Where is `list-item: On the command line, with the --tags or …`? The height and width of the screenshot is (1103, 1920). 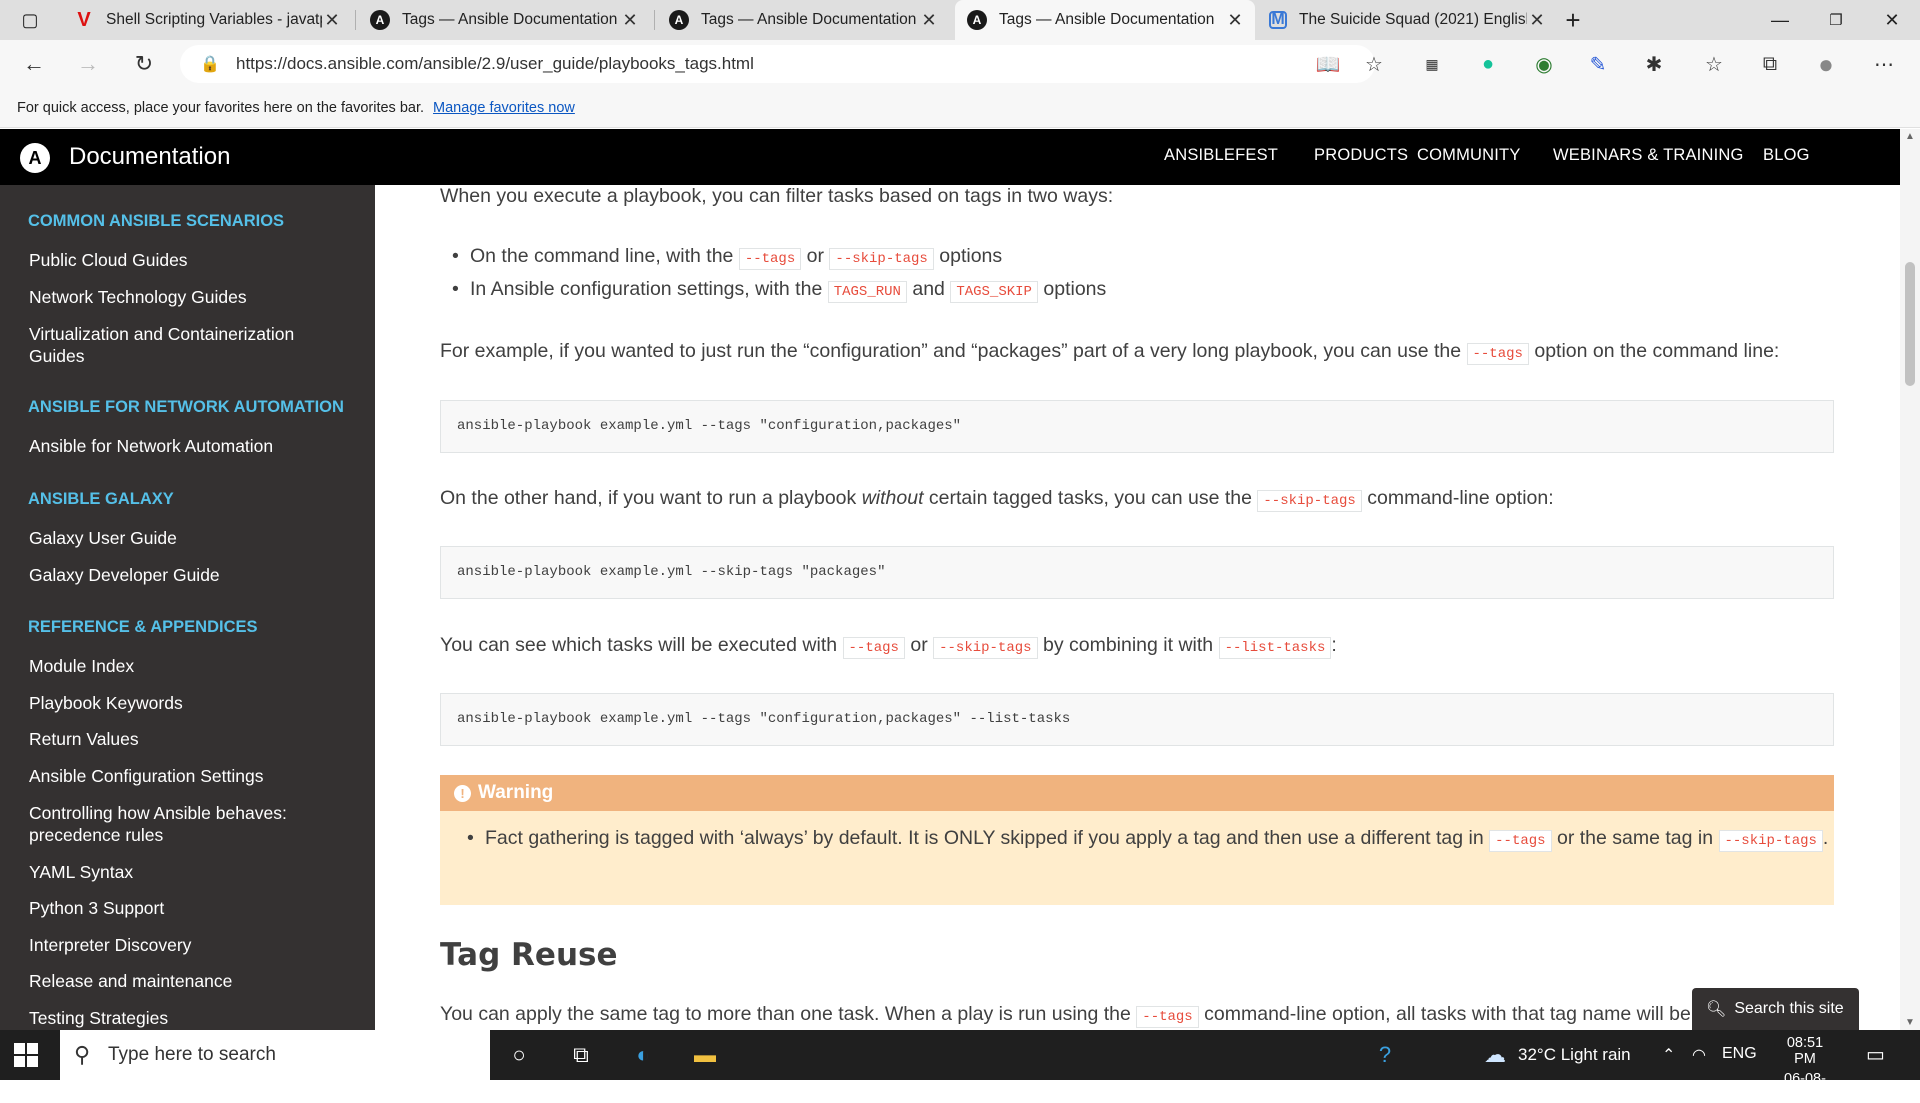
list-item: On the command line, with the --tags or … is located at coordinates (727, 257).